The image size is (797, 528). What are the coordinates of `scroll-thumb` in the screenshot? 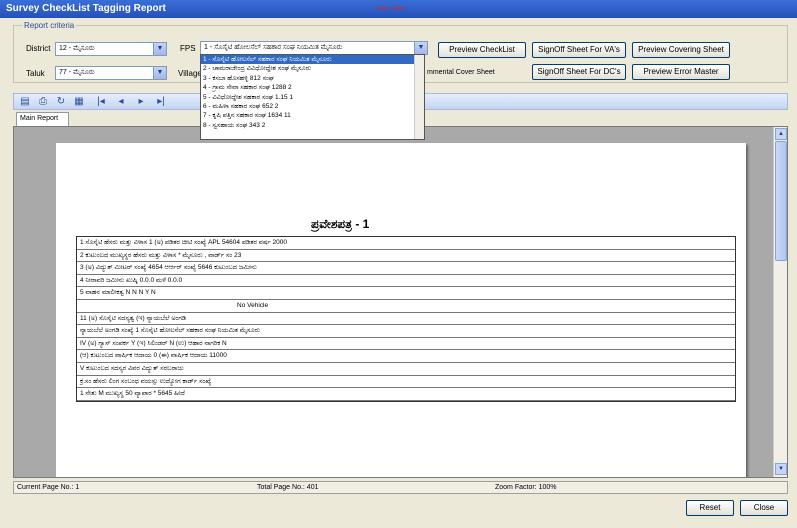 It's located at (781, 201).